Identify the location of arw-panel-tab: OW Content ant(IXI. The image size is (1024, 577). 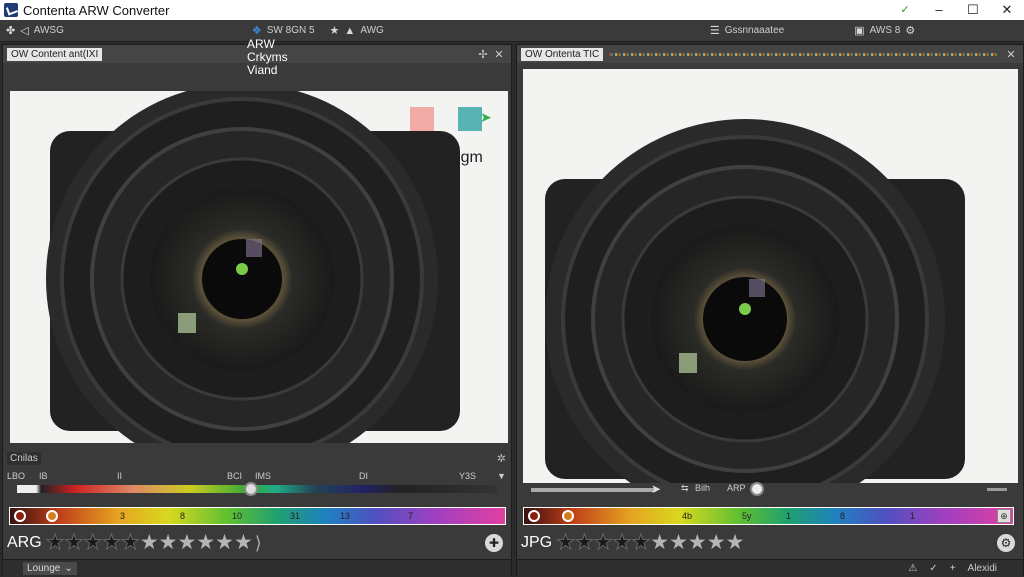
(55, 54).